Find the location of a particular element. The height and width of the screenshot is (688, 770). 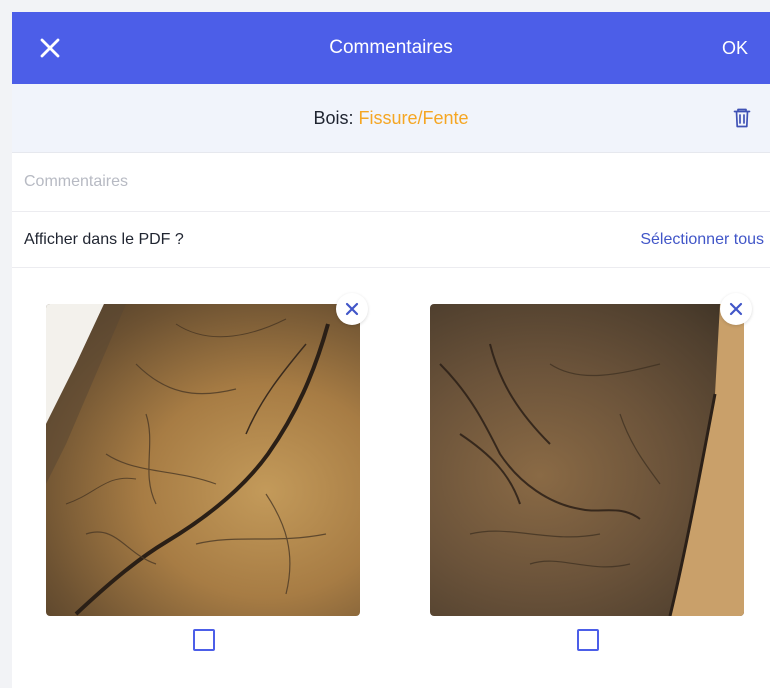

close-button is located at coordinates (50, 48).